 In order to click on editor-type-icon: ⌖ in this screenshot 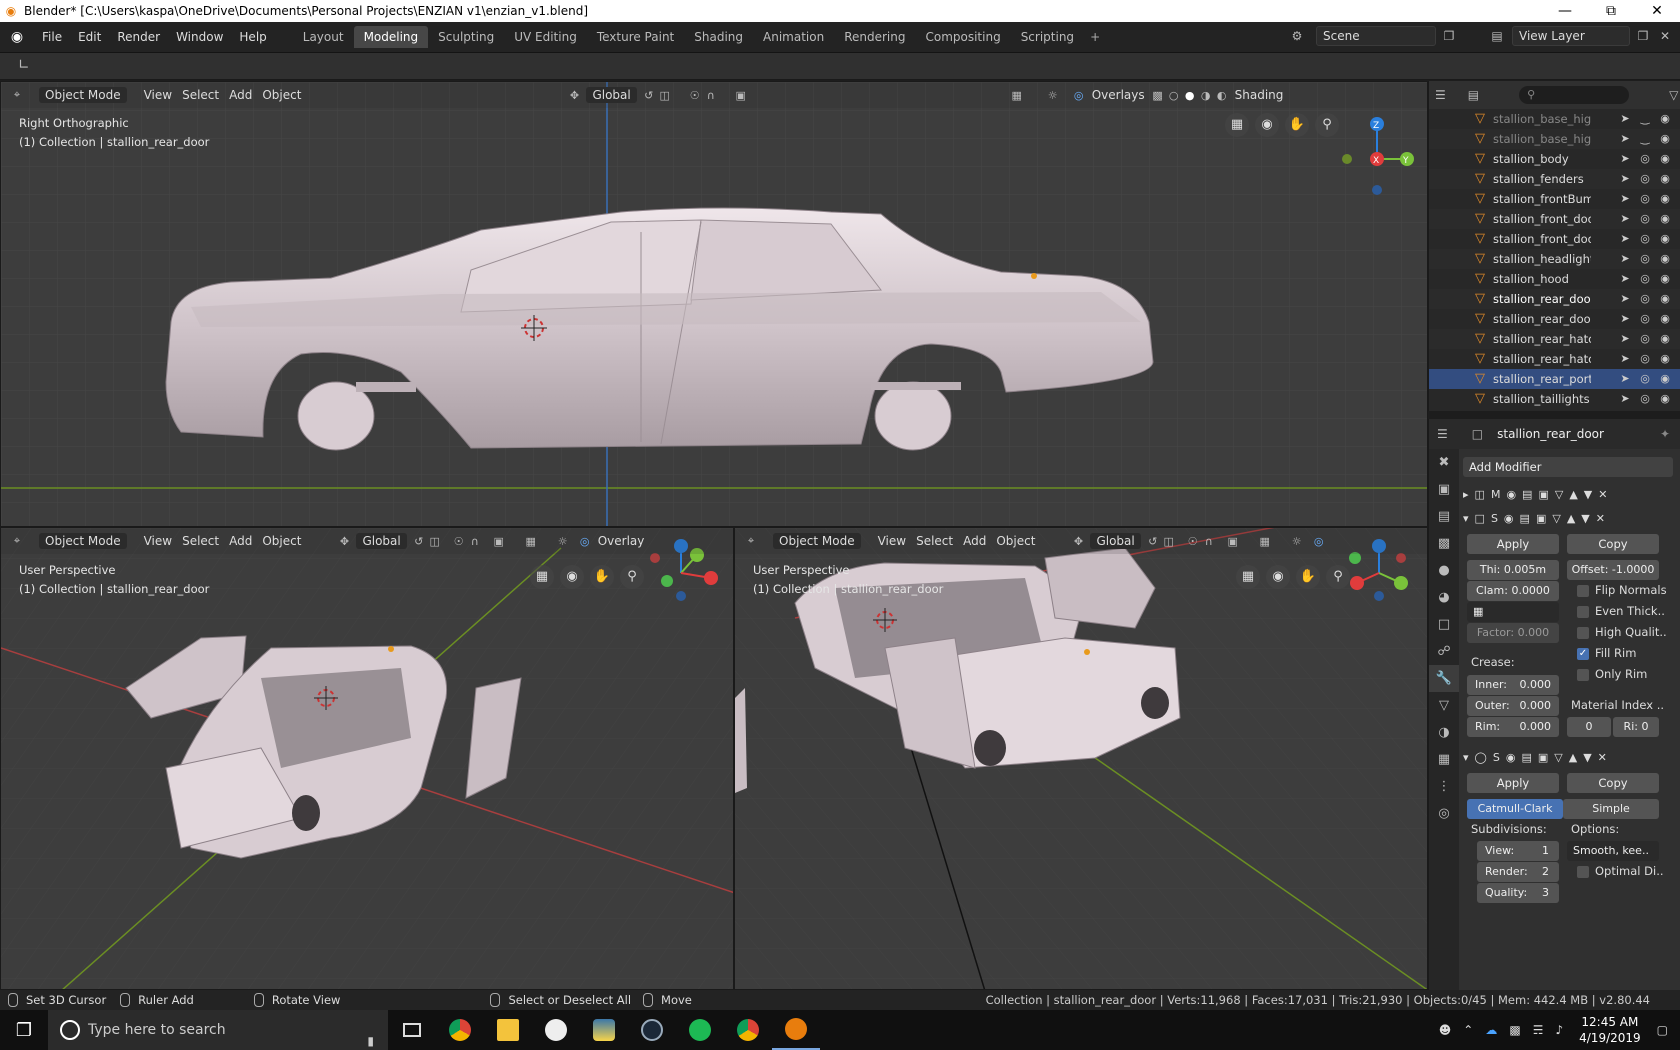, I will do `click(751, 541)`.